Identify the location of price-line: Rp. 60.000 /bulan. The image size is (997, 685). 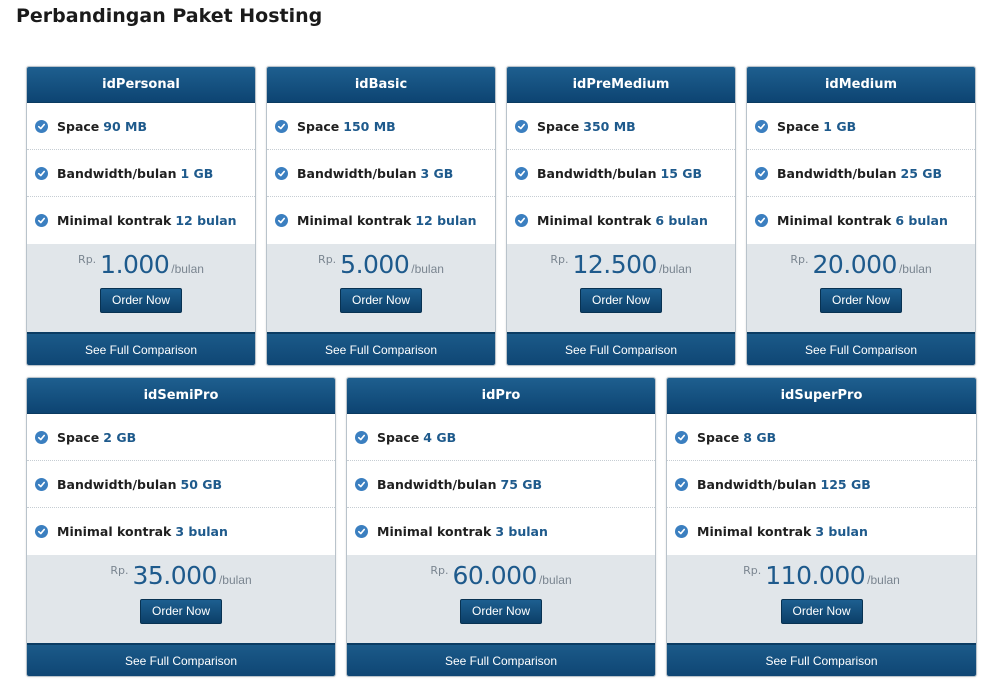
(501, 578).